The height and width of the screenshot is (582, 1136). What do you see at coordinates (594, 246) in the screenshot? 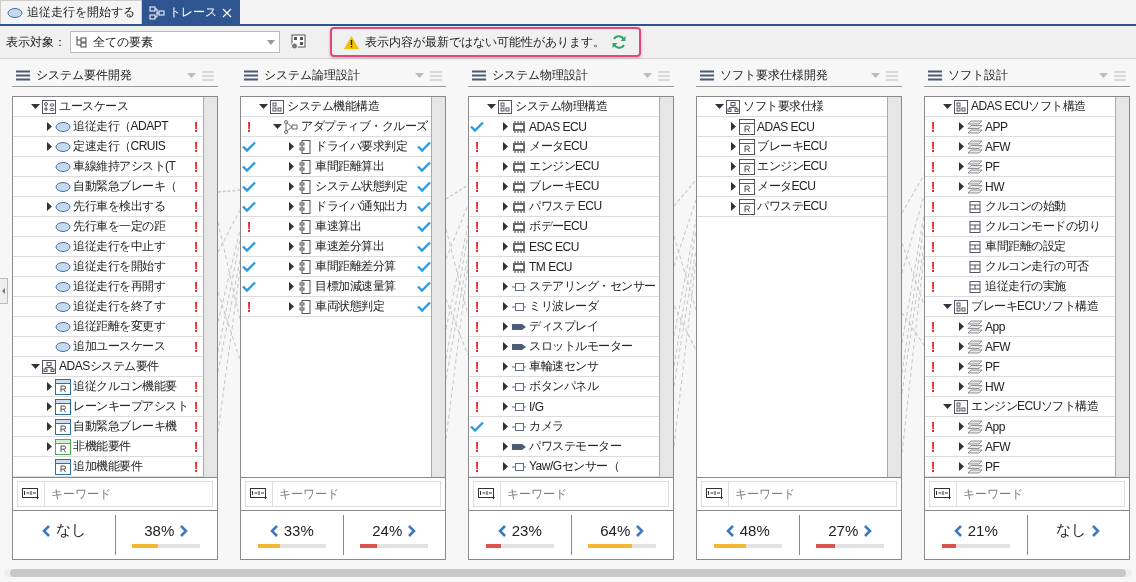
I see `tree-item-label: ESC ECU` at bounding box center [594, 246].